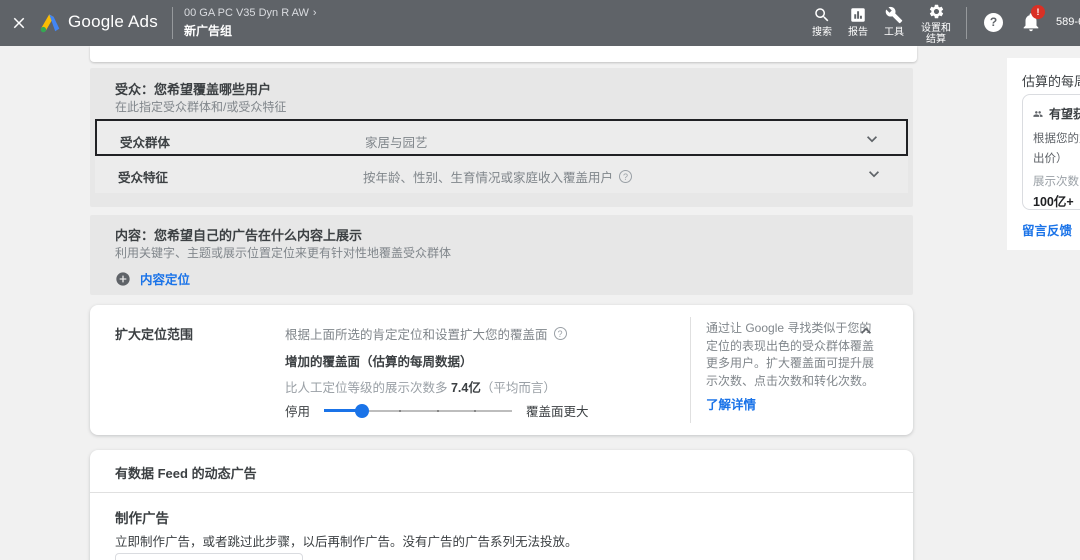 The image size is (1080, 560). Describe the element at coordinates (396, 143) in the screenshot. I see `row-value: 家居与园艺` at that location.